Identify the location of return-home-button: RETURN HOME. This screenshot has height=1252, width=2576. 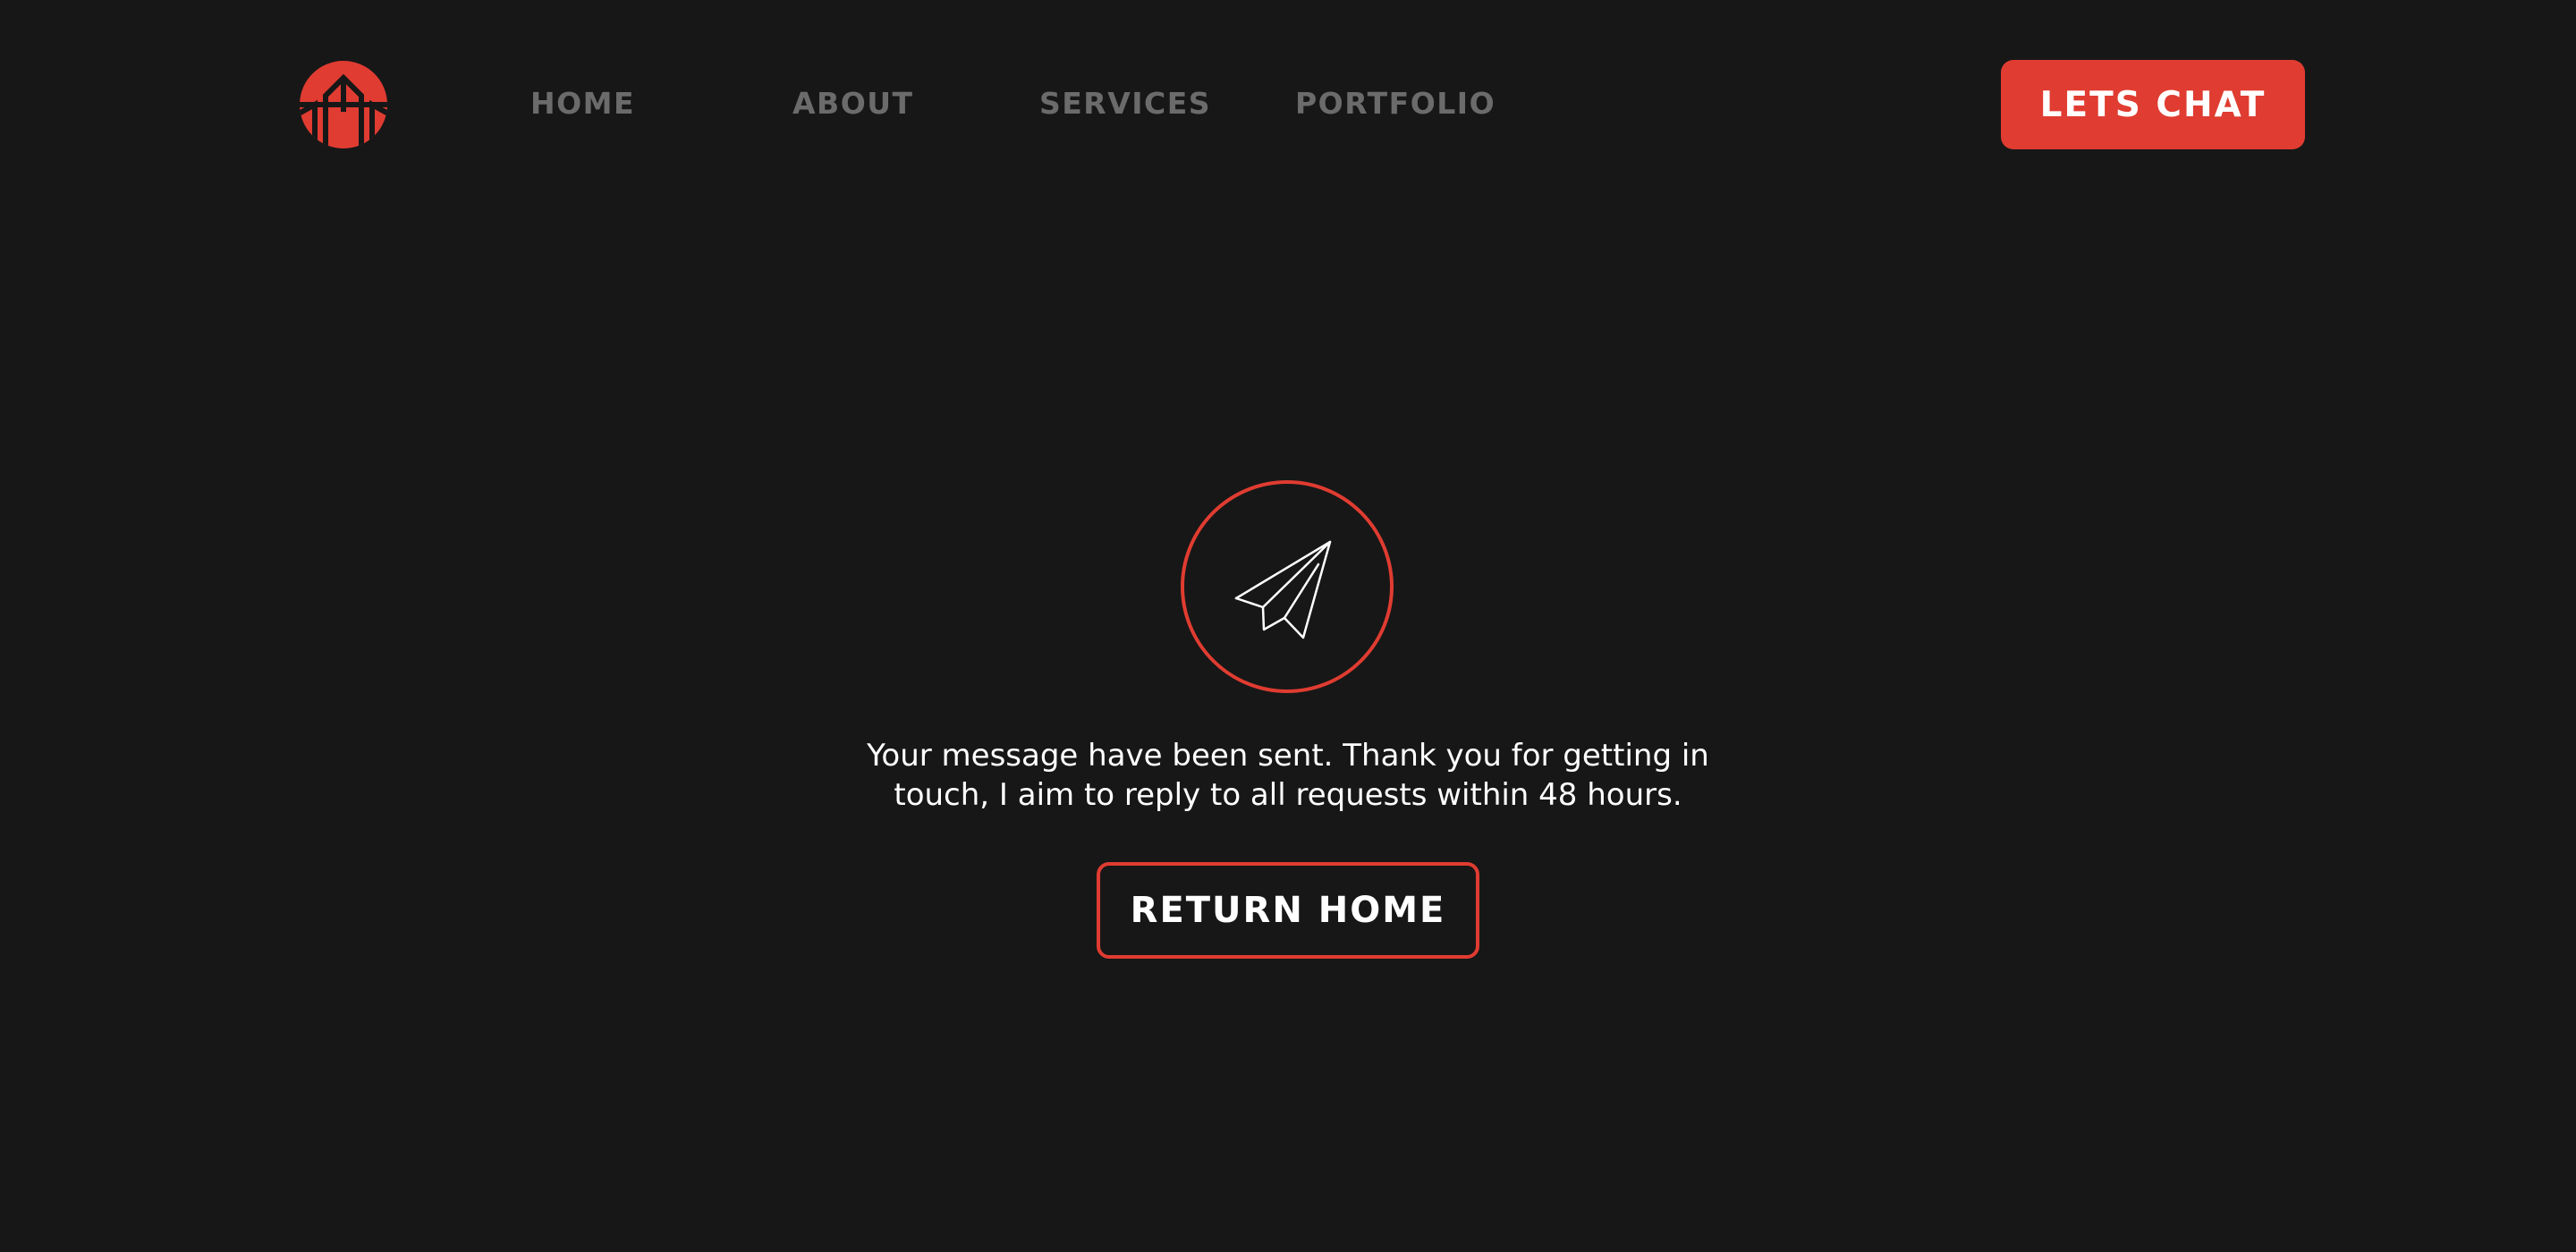
(1288, 910).